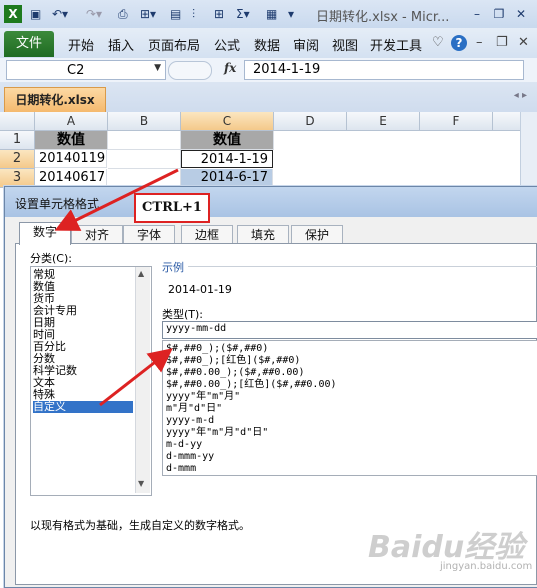  What do you see at coordinates (29, 44) in the screenshot?
I see `tab-file: 文件` at bounding box center [29, 44].